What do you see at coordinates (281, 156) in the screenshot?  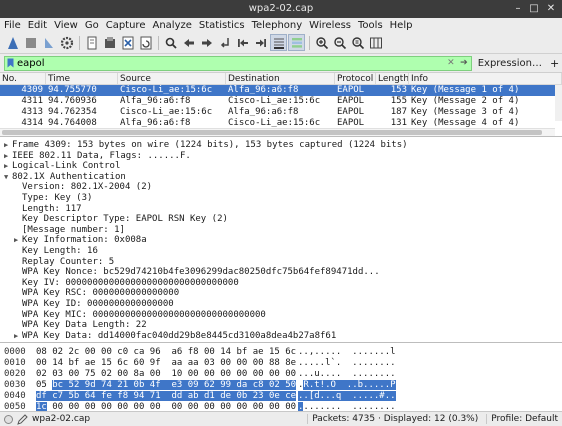 I see `detail-tree-item: ▶ IEEE 802.11 Data, Flags: ......F.` at bounding box center [281, 156].